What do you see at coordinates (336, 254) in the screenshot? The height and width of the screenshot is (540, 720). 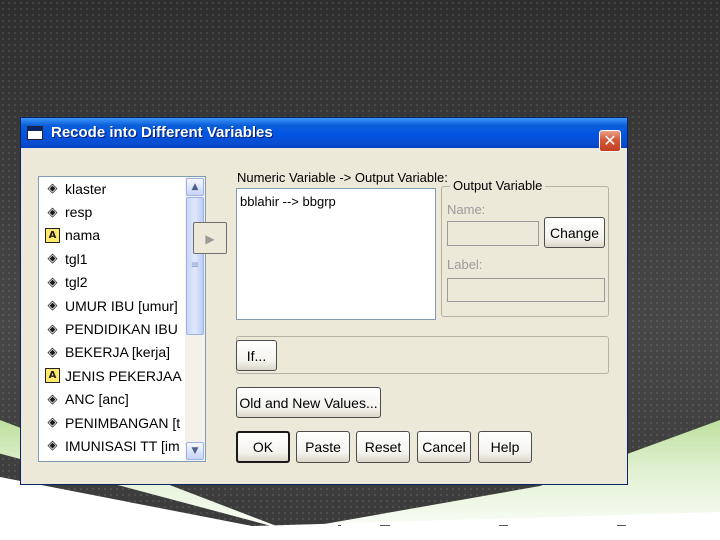 I see `numeric-output-list: bblahir --> bbgrp` at bounding box center [336, 254].